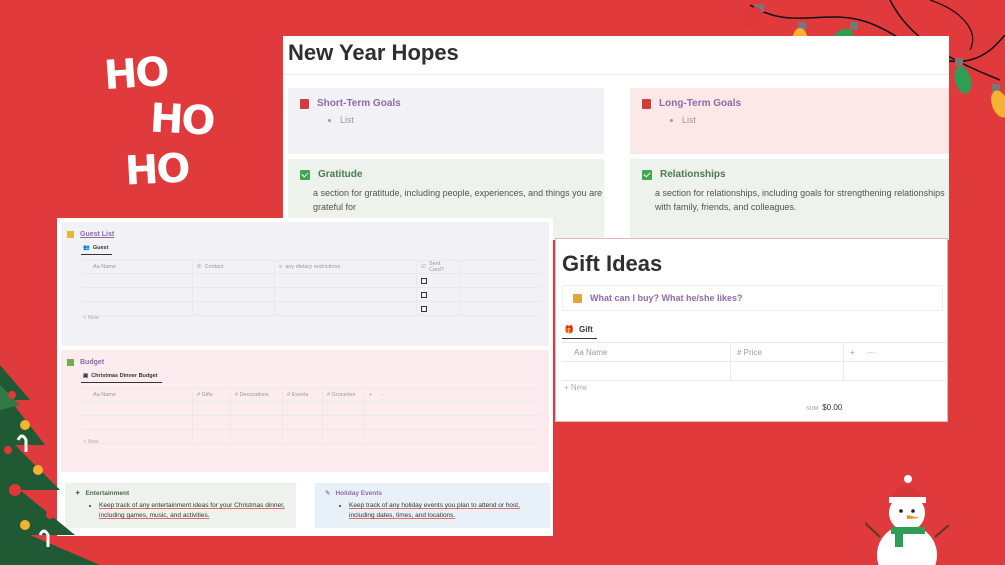  I want to click on christmas-tree-icon, so click(50, 465).